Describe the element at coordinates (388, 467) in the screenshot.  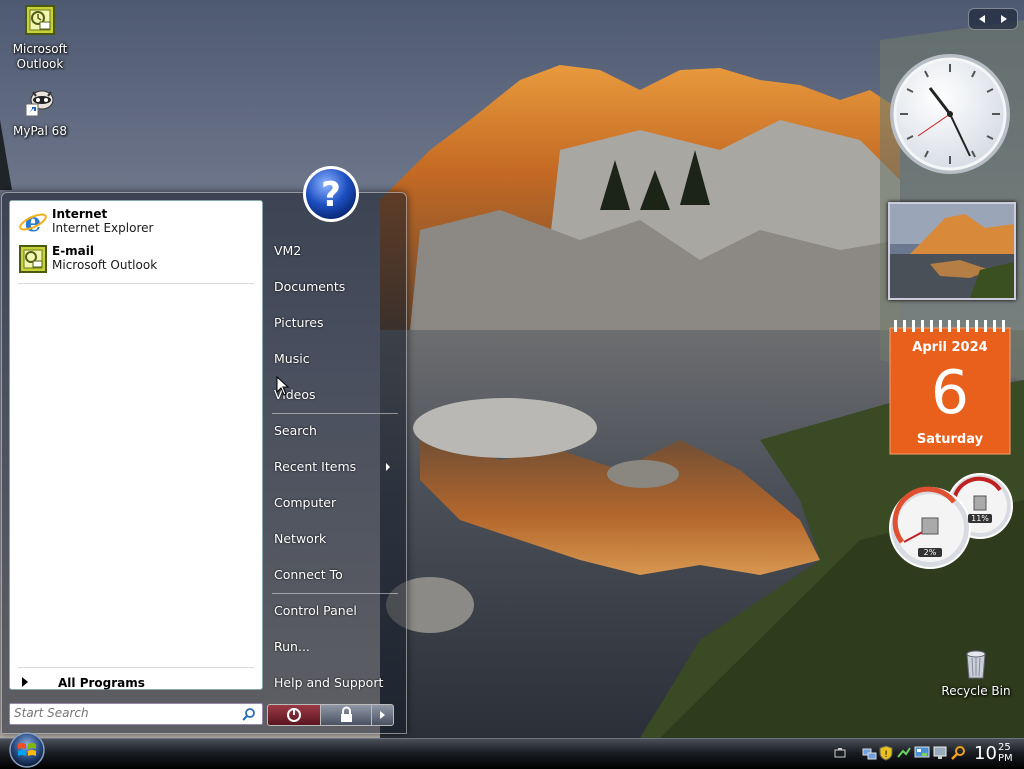
I see `submenu-arrow-icon` at that location.